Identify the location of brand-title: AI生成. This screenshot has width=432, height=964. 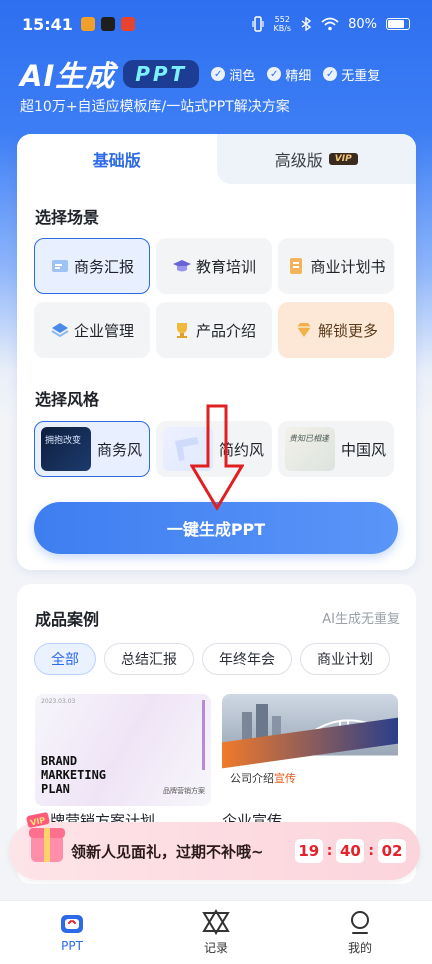
(68, 76).